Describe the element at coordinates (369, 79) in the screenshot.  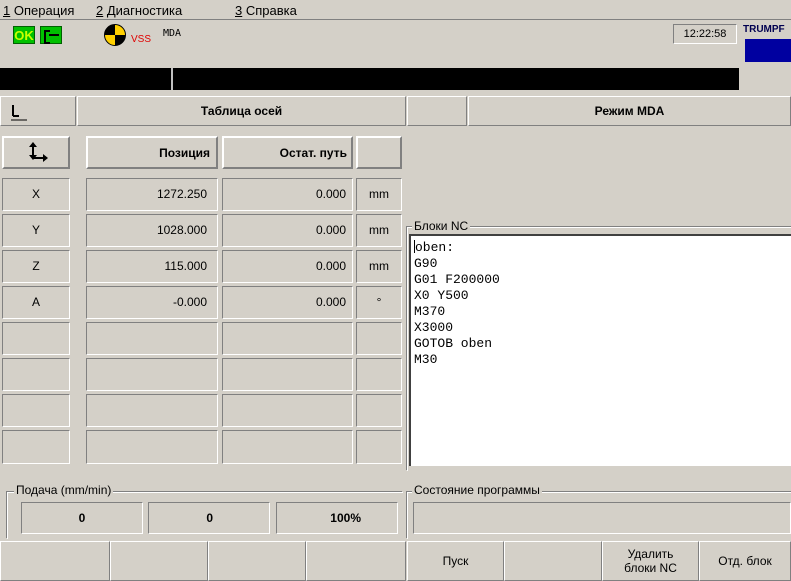
I see `message-bar` at that location.